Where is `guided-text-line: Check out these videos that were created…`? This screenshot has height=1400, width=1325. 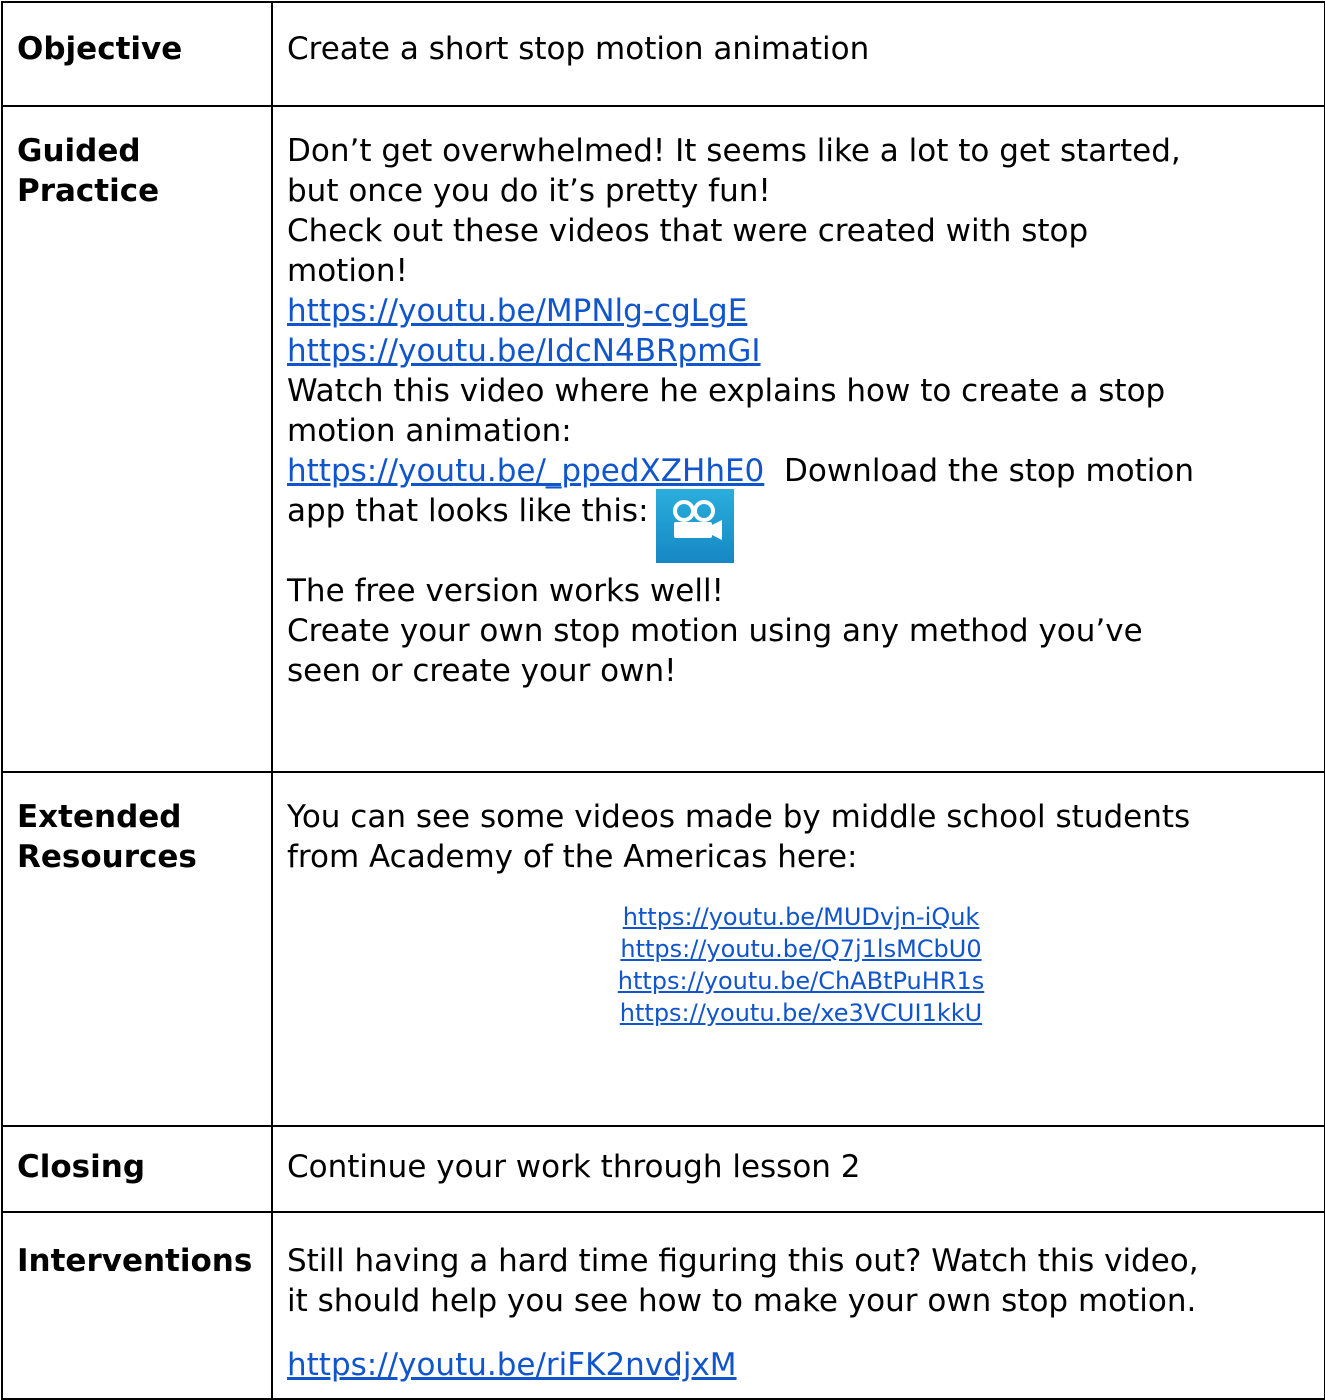
guided-text-line: Check out these videos that were created… is located at coordinates (688, 231).